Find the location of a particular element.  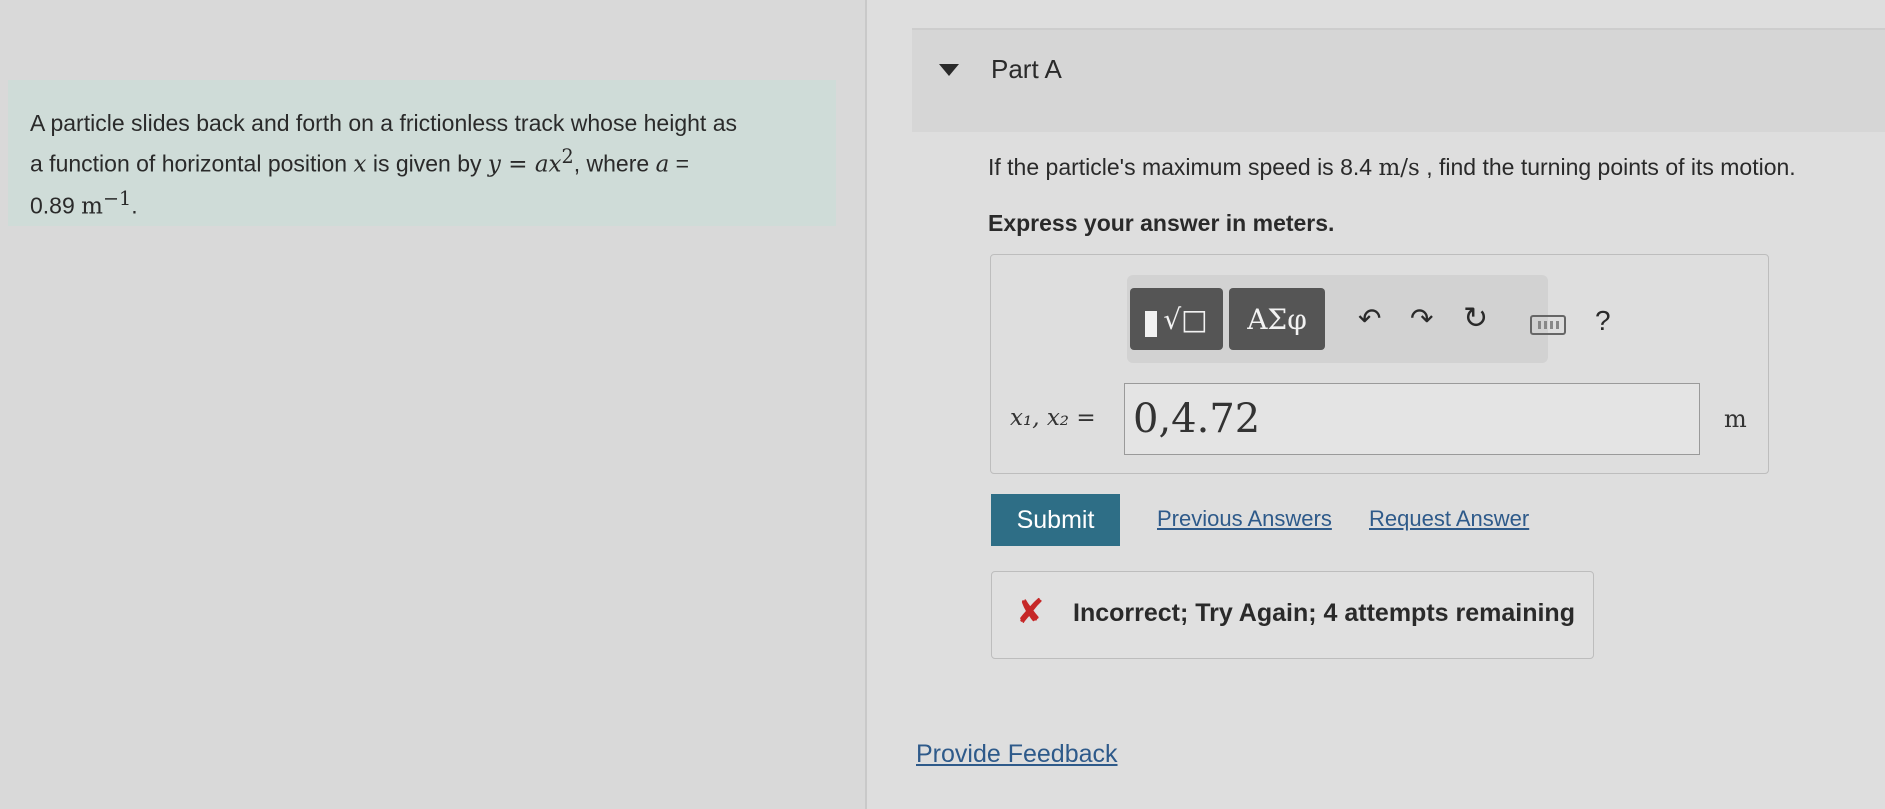

a-value: 0.89 is located at coordinates (52, 205).